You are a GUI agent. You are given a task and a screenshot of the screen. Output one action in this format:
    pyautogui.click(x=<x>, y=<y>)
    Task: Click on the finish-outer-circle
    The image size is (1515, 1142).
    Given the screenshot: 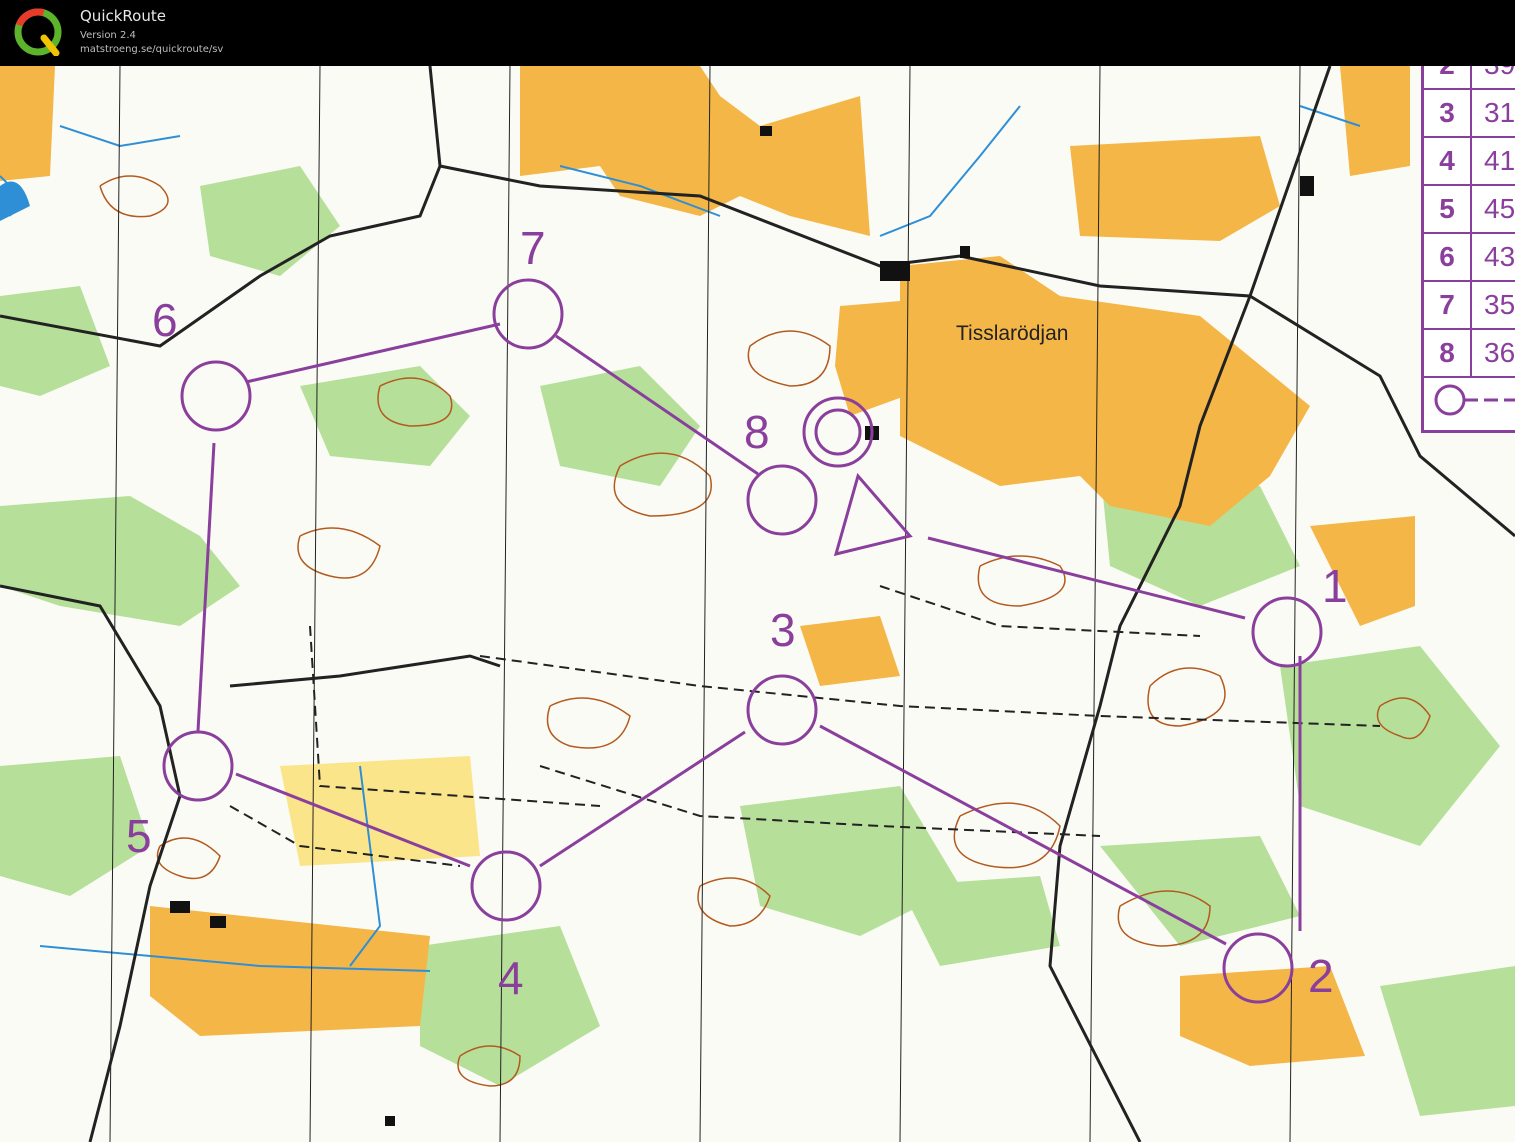 What is the action you would take?
    pyautogui.click(x=838, y=432)
    